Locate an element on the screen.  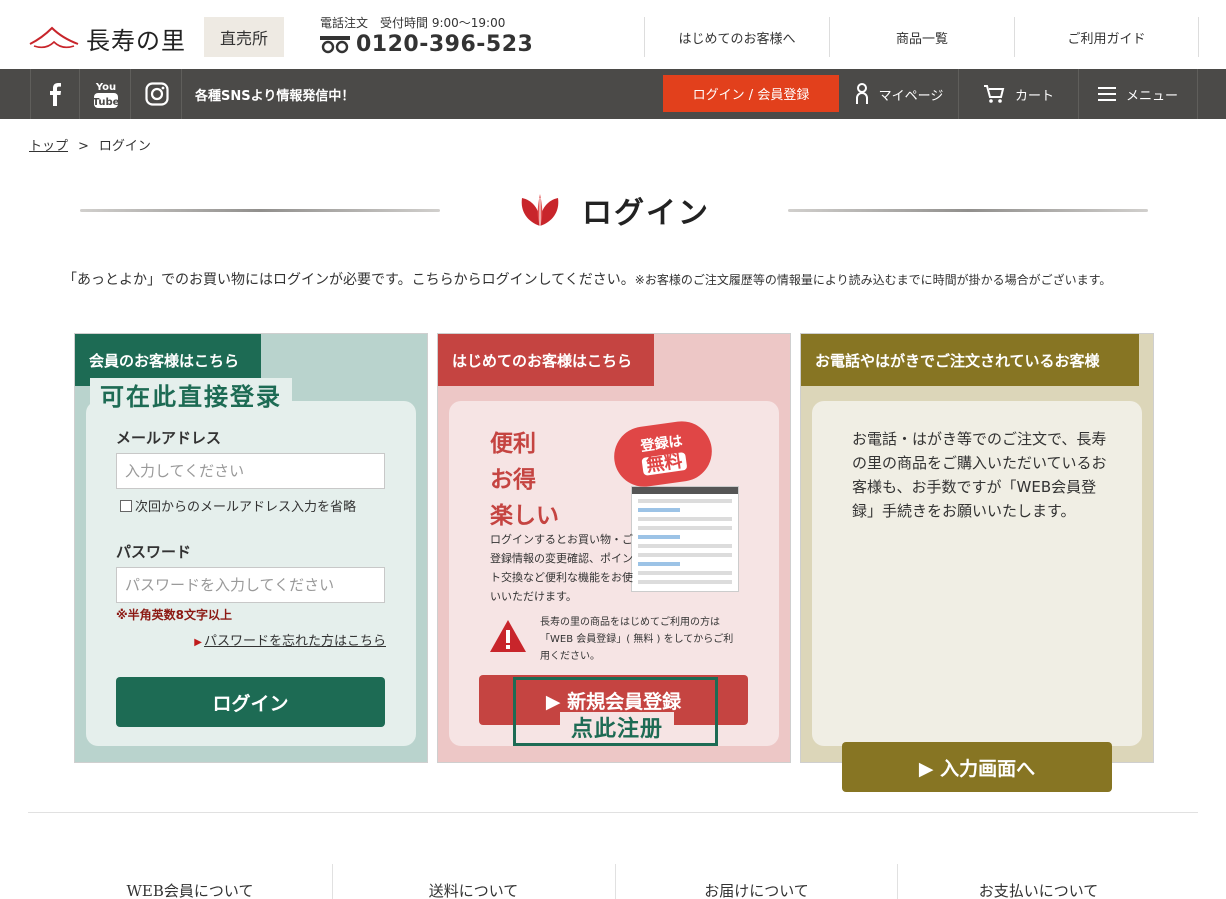
password-label: パスワード is located at coordinates (154, 552).